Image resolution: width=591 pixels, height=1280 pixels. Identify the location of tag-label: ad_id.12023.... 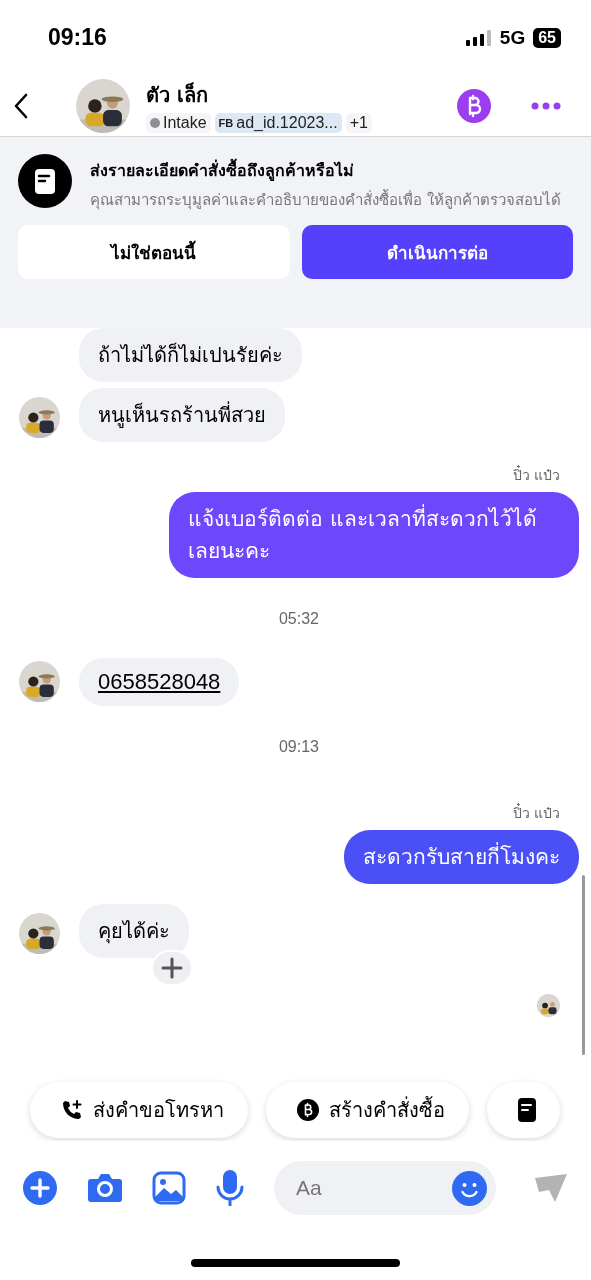
(287, 122).